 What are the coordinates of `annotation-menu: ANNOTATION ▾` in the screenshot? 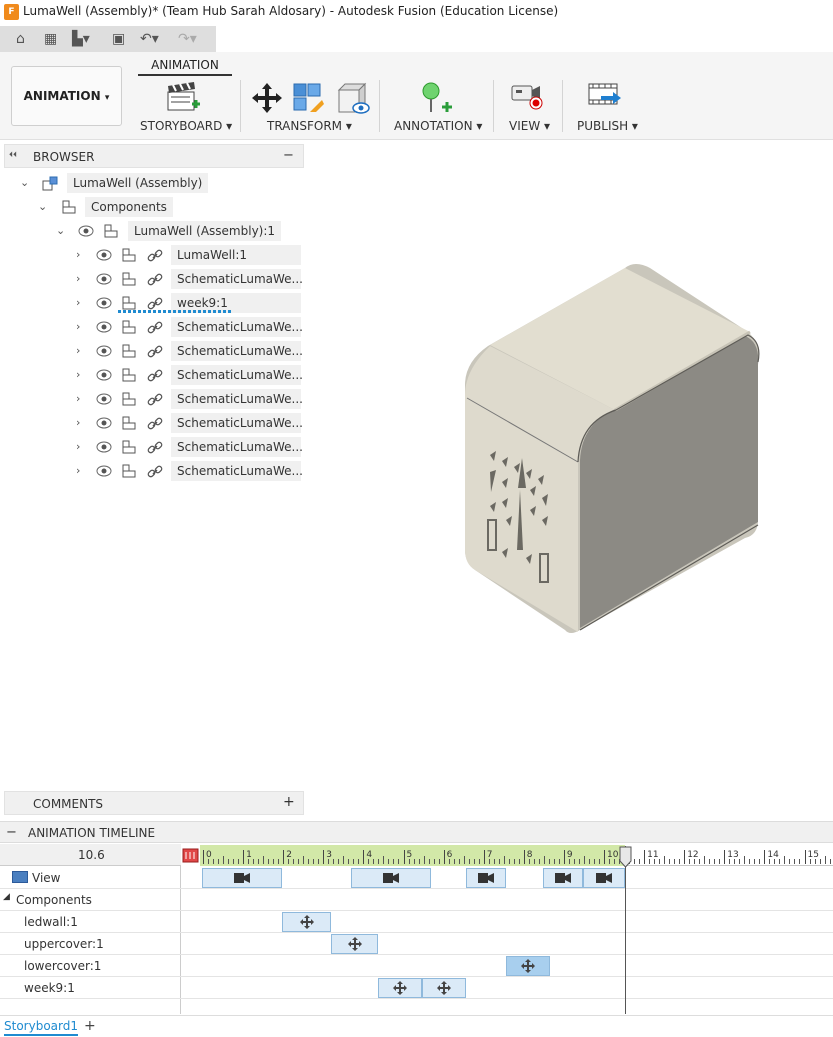 It's located at (438, 126).